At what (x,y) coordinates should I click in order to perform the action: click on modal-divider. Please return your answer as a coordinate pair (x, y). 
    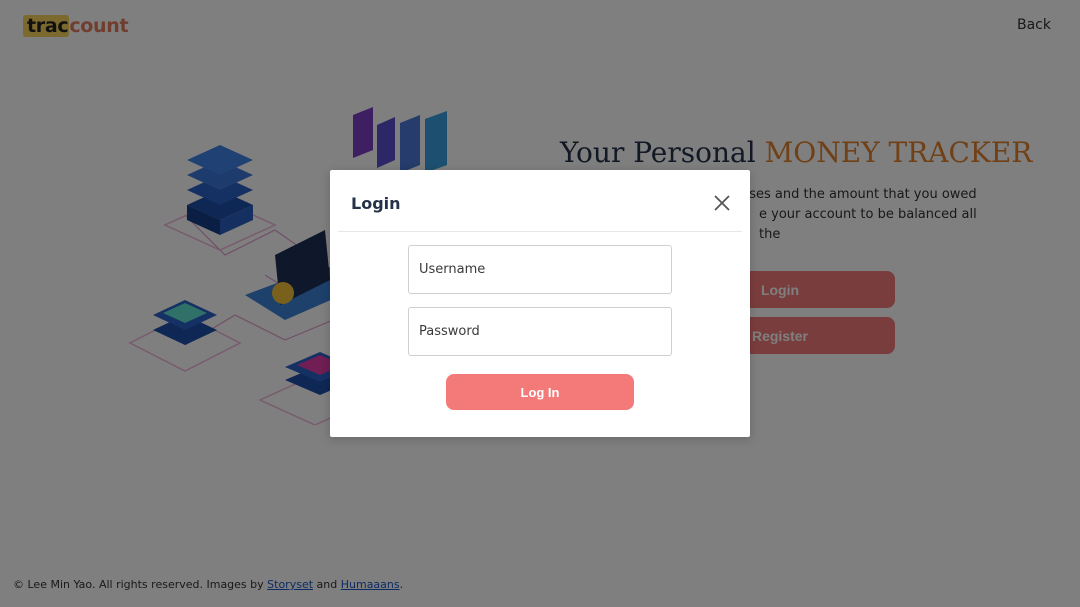
    Looking at the image, I should click on (540, 231).